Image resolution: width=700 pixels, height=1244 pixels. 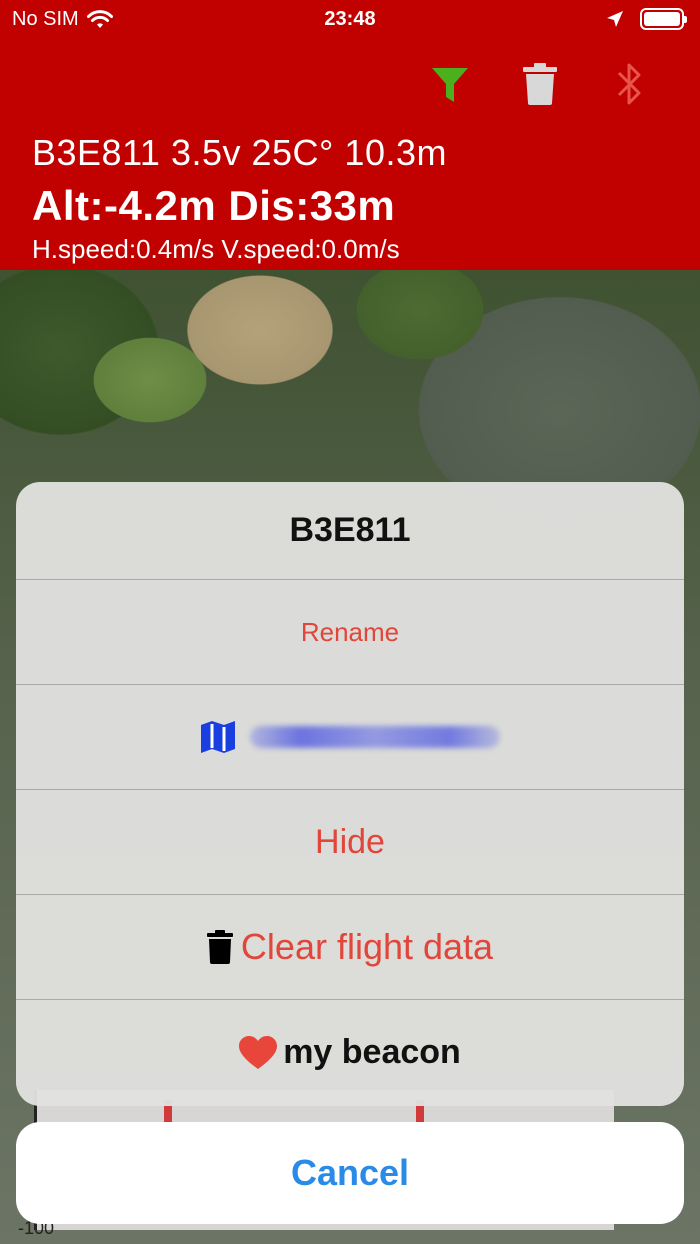 I want to click on battery-icon, so click(x=663, y=19).